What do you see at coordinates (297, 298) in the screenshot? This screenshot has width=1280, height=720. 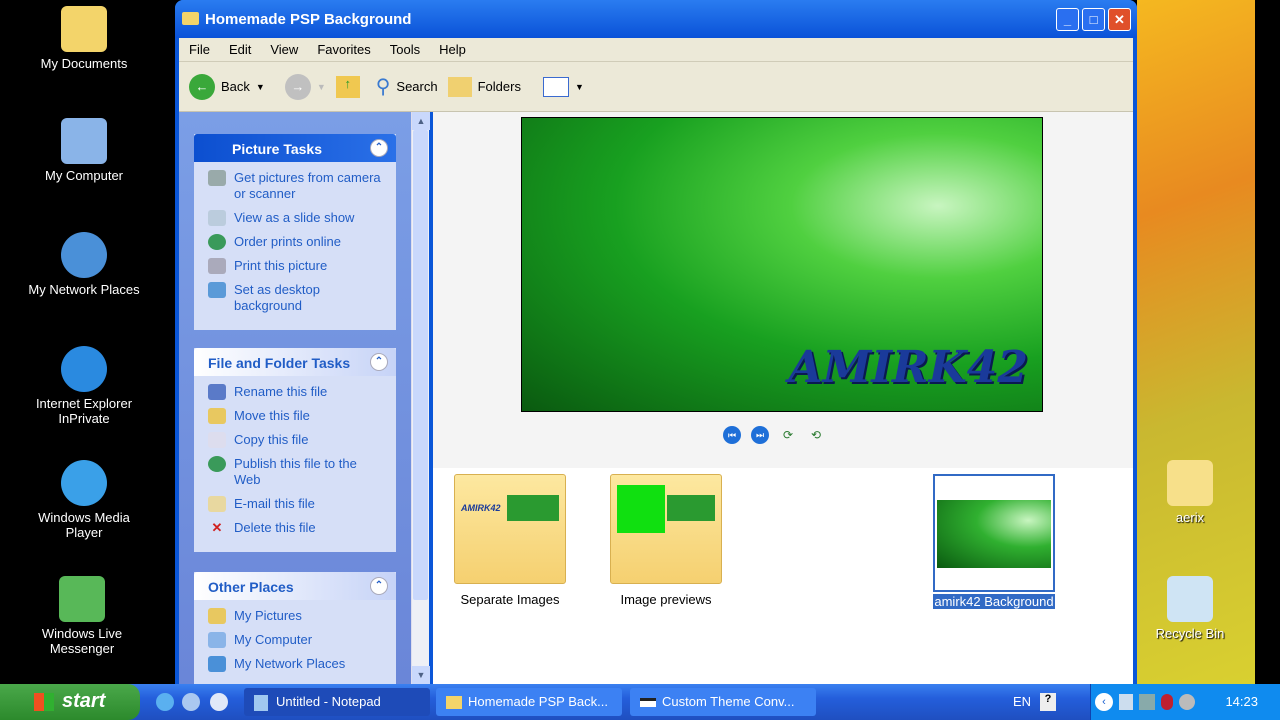 I see `task-set-desktop: Set as desktop background` at bounding box center [297, 298].